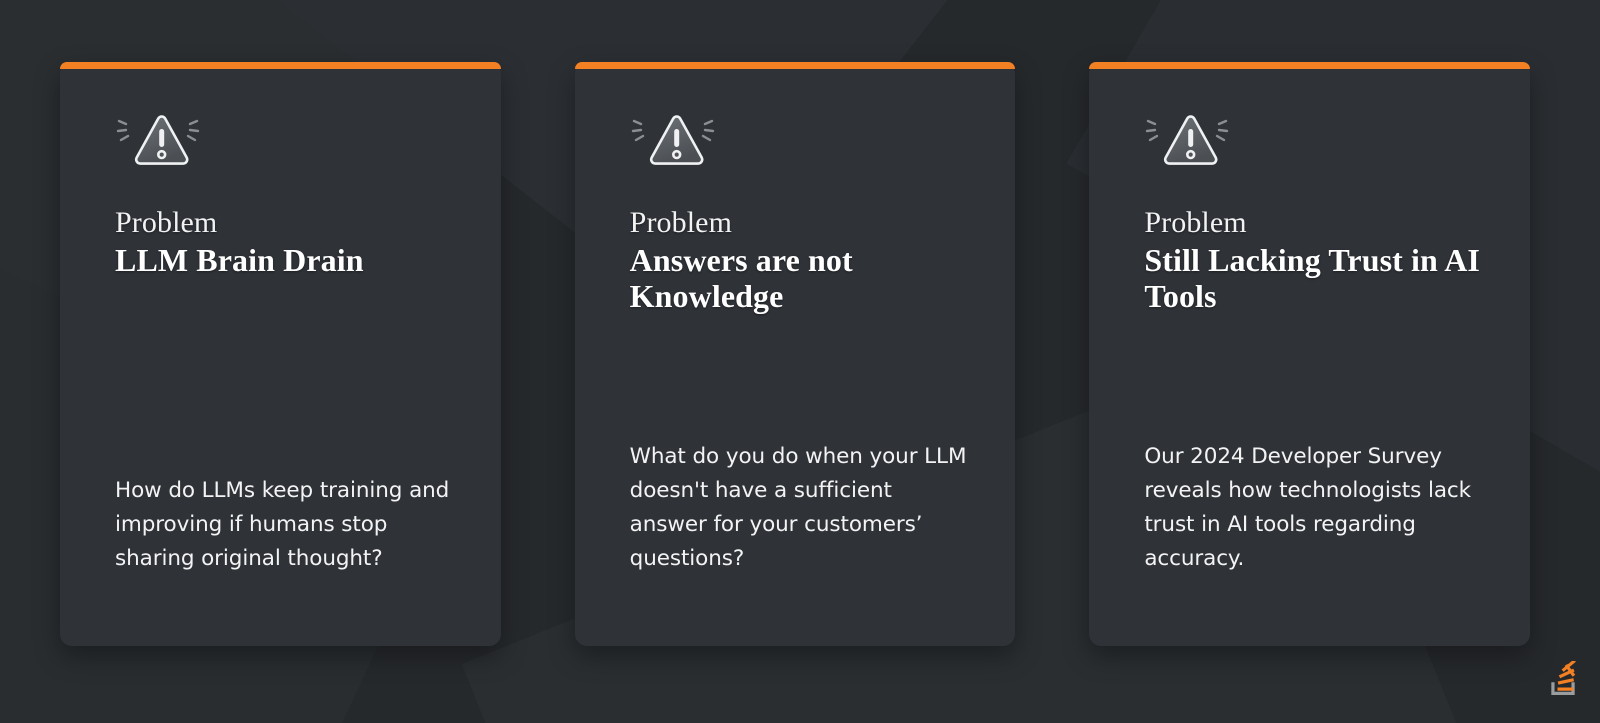 This screenshot has height=723, width=1600. I want to click on card-heading: Problem Still Lacking Trust in AI Tools, so click(1320, 260).